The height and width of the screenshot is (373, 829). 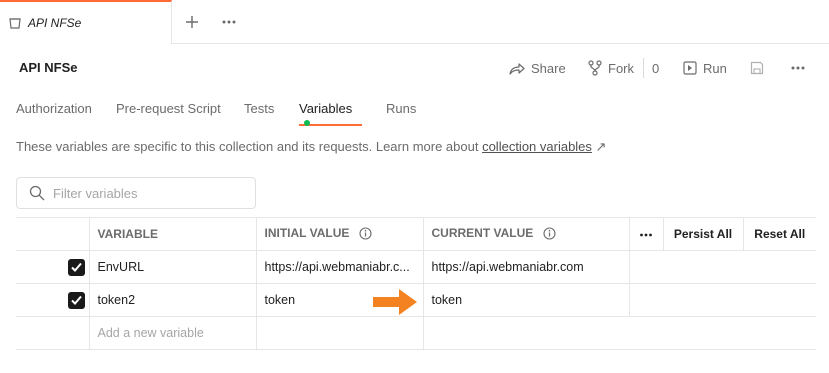 What do you see at coordinates (53, 234) in the screenshot?
I see `checkbox-header` at bounding box center [53, 234].